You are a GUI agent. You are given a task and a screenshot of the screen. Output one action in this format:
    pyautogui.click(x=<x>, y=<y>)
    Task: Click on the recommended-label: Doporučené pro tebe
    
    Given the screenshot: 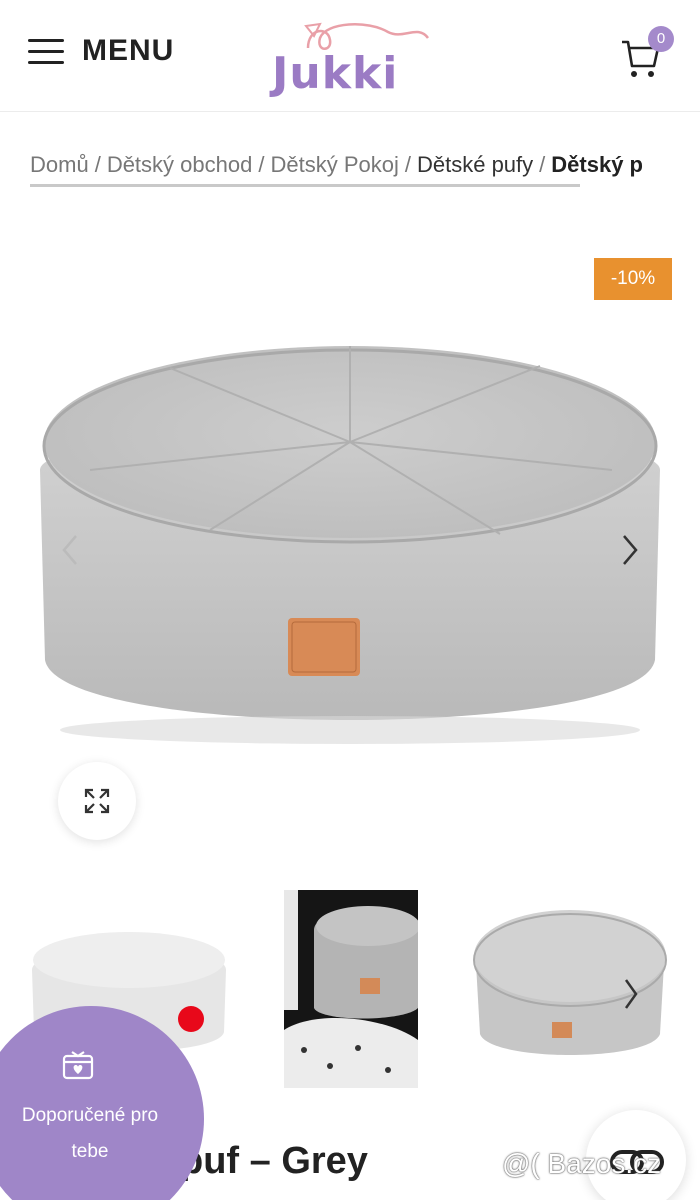 What is the action you would take?
    pyautogui.click(x=90, y=1134)
    